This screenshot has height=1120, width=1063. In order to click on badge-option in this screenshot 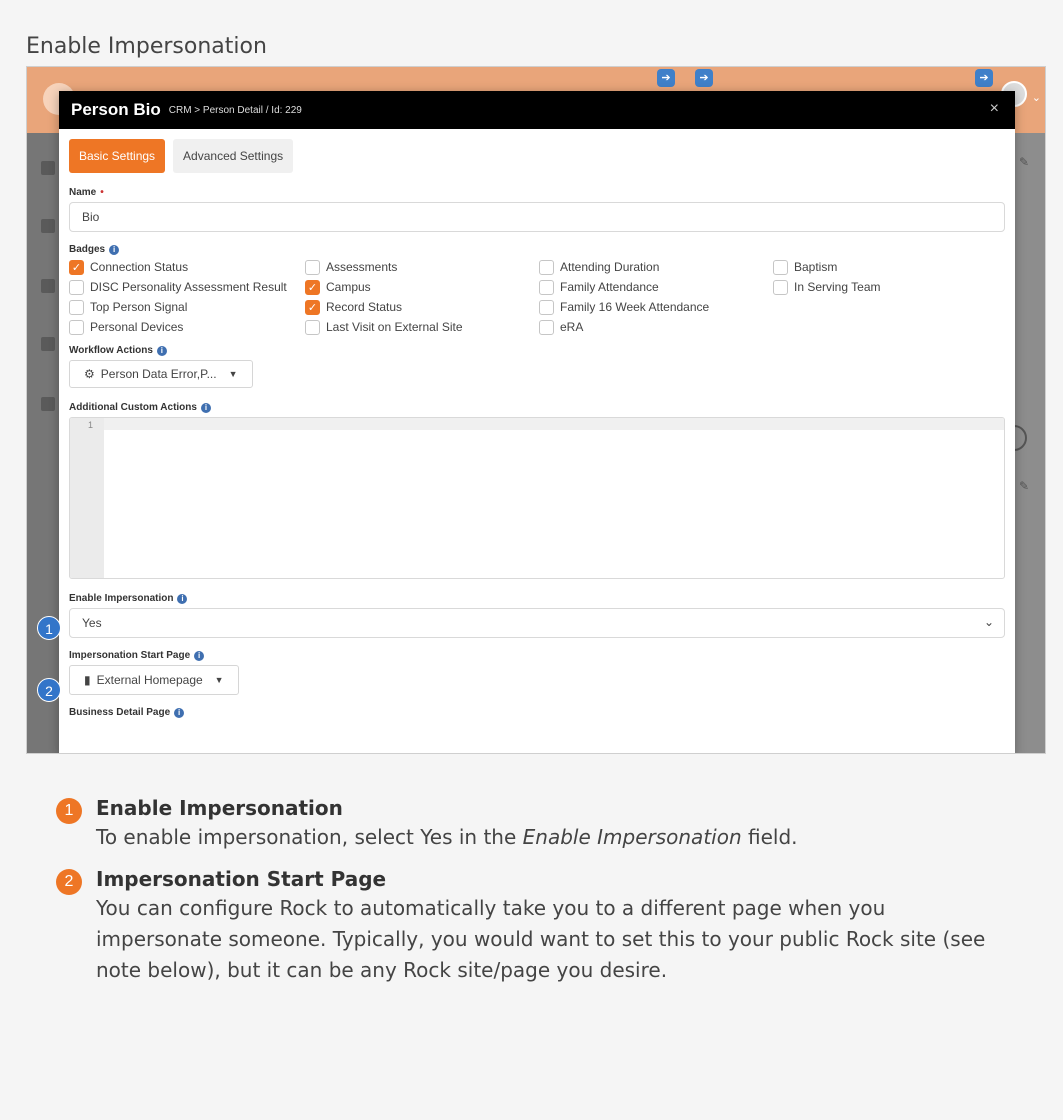, I will do `click(883, 327)`.